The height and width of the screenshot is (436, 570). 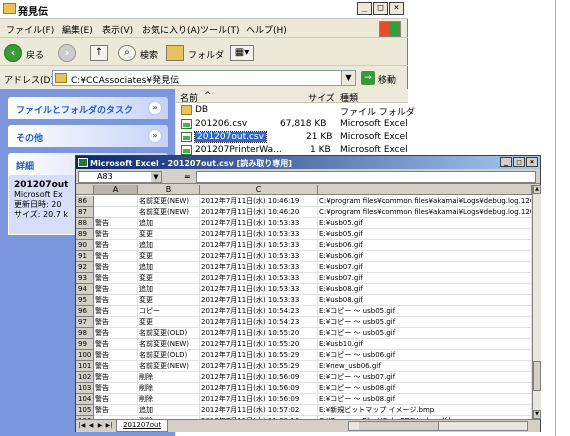 What do you see at coordinates (85, 234) in the screenshot?
I see `row-header: 89` at bounding box center [85, 234].